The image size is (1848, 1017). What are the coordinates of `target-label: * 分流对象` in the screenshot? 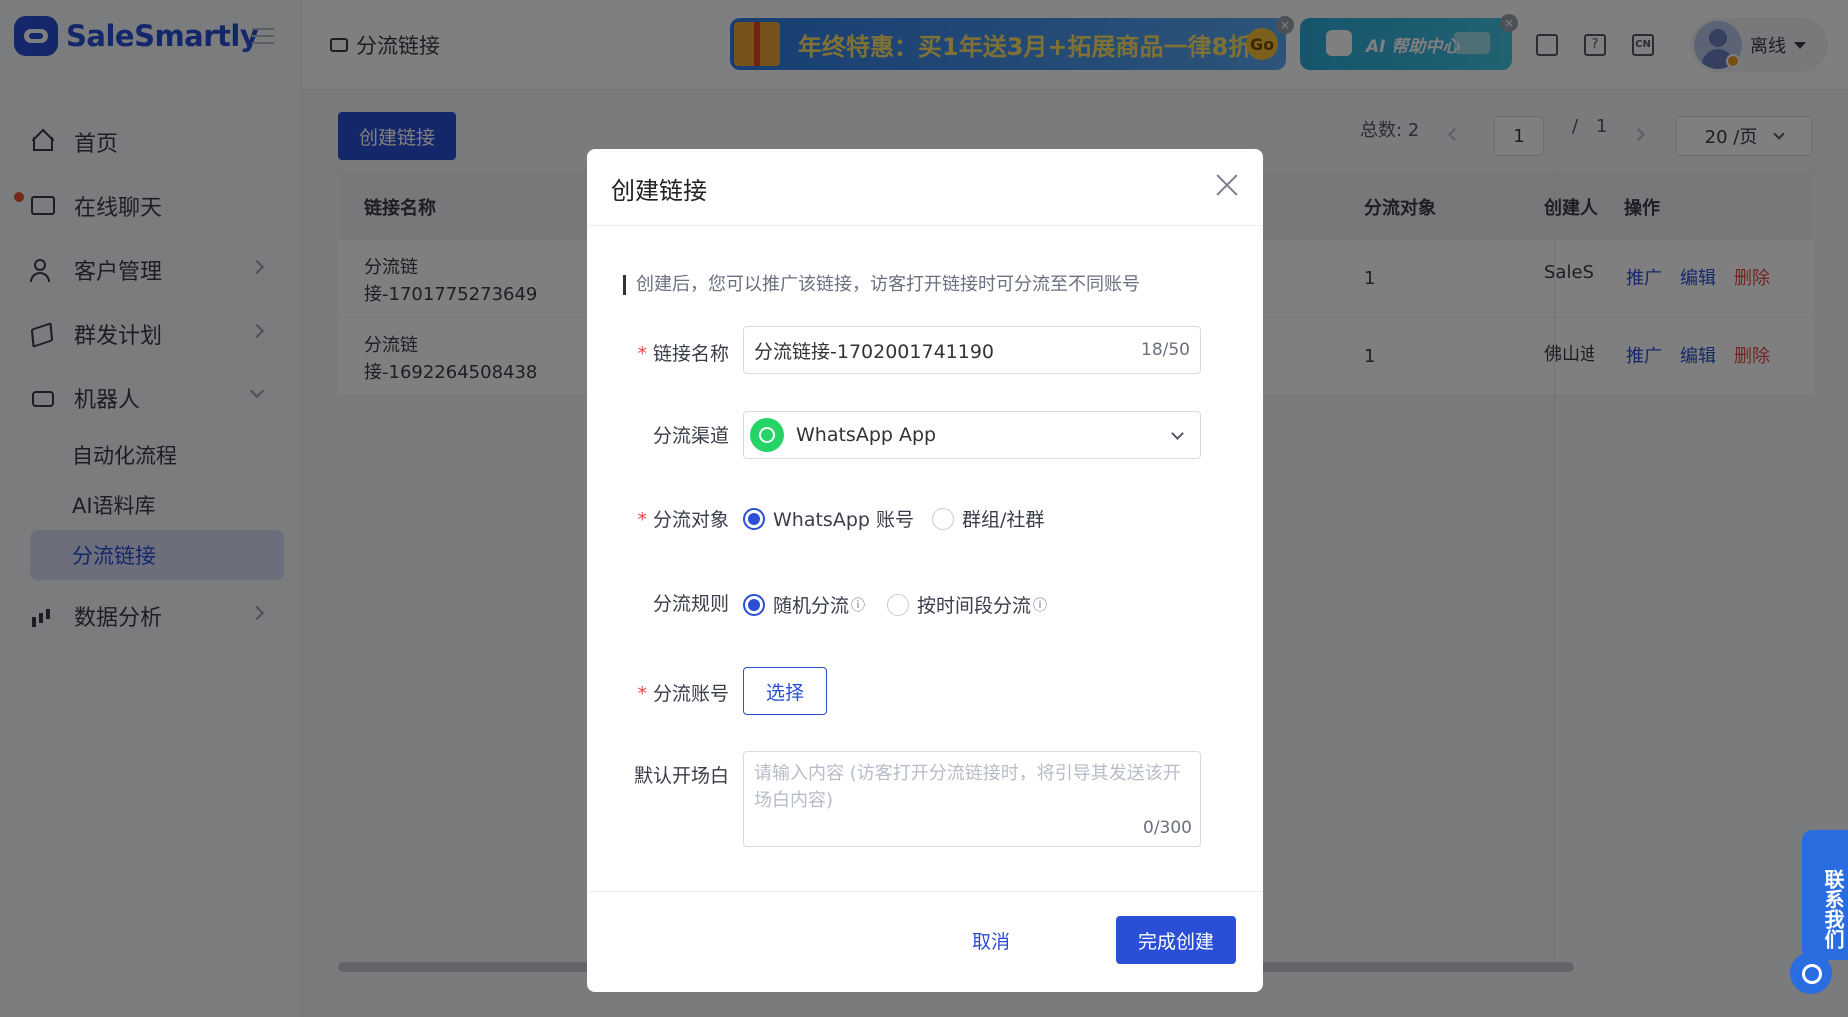 It's located at (683, 518).